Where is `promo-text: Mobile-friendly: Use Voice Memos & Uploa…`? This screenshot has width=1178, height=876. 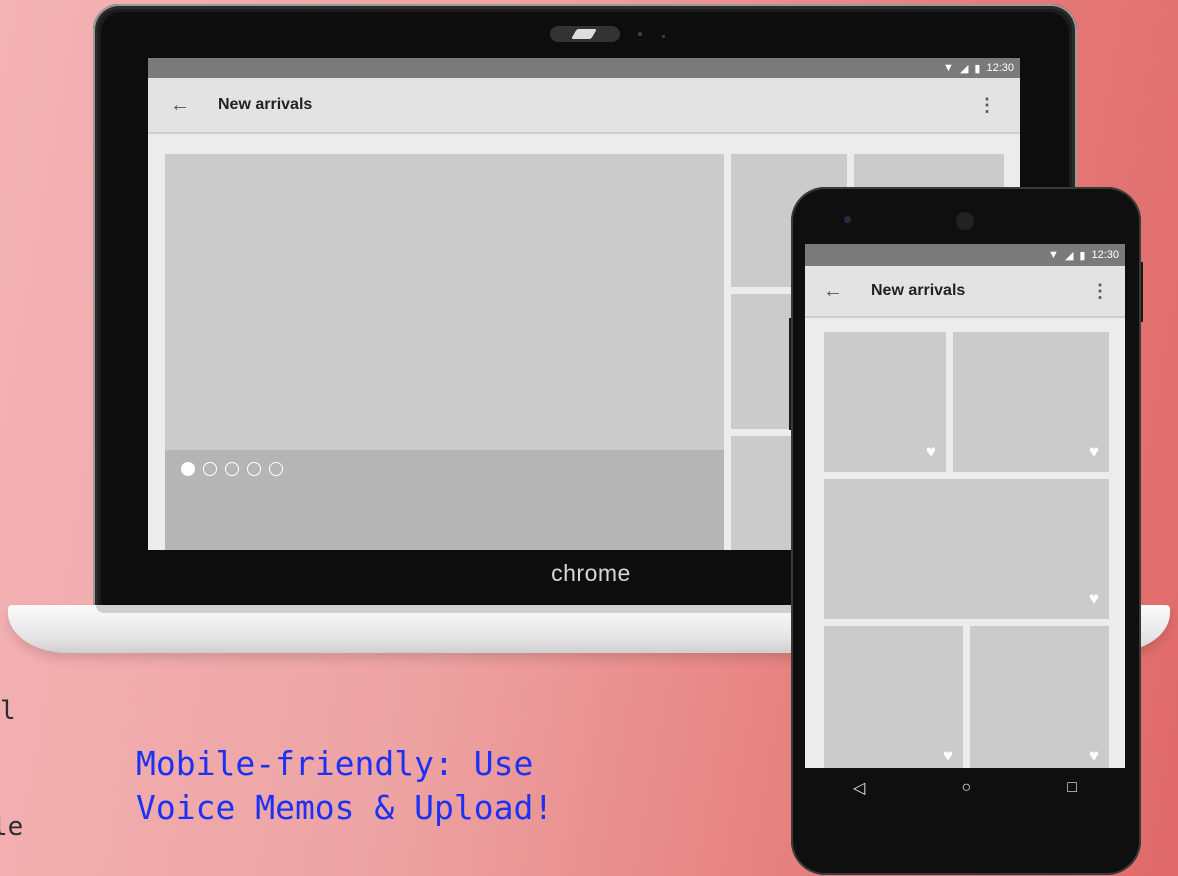
promo-text: Mobile-friendly: Use Voice Memos & Uploa… is located at coordinates (344, 786).